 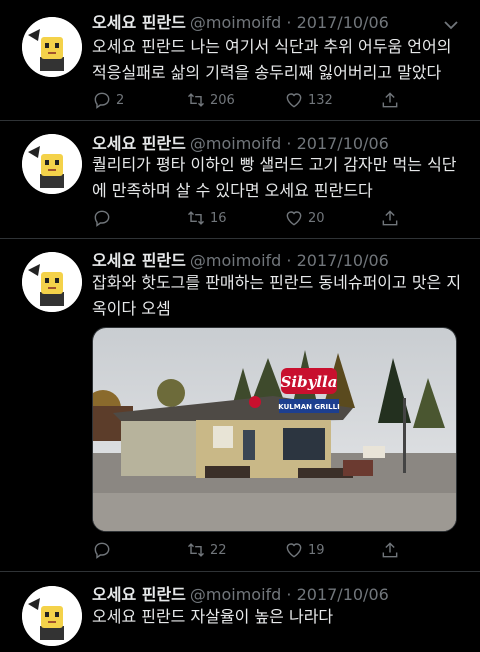 I want to click on sign-main-text: Sibylla, so click(x=309, y=382).